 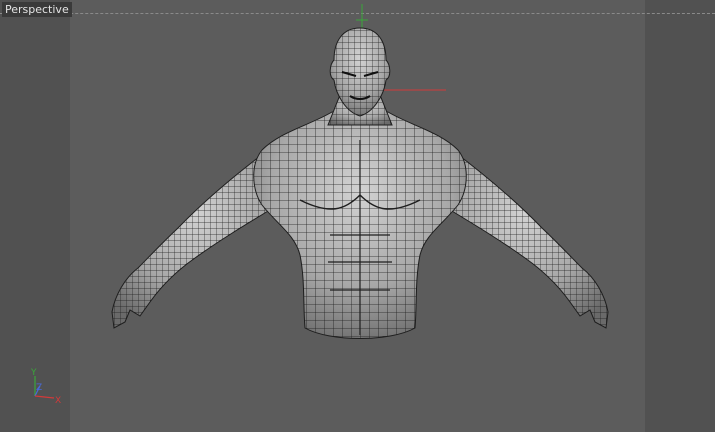 I want to click on gizmo-x-label: X, so click(x=58, y=401).